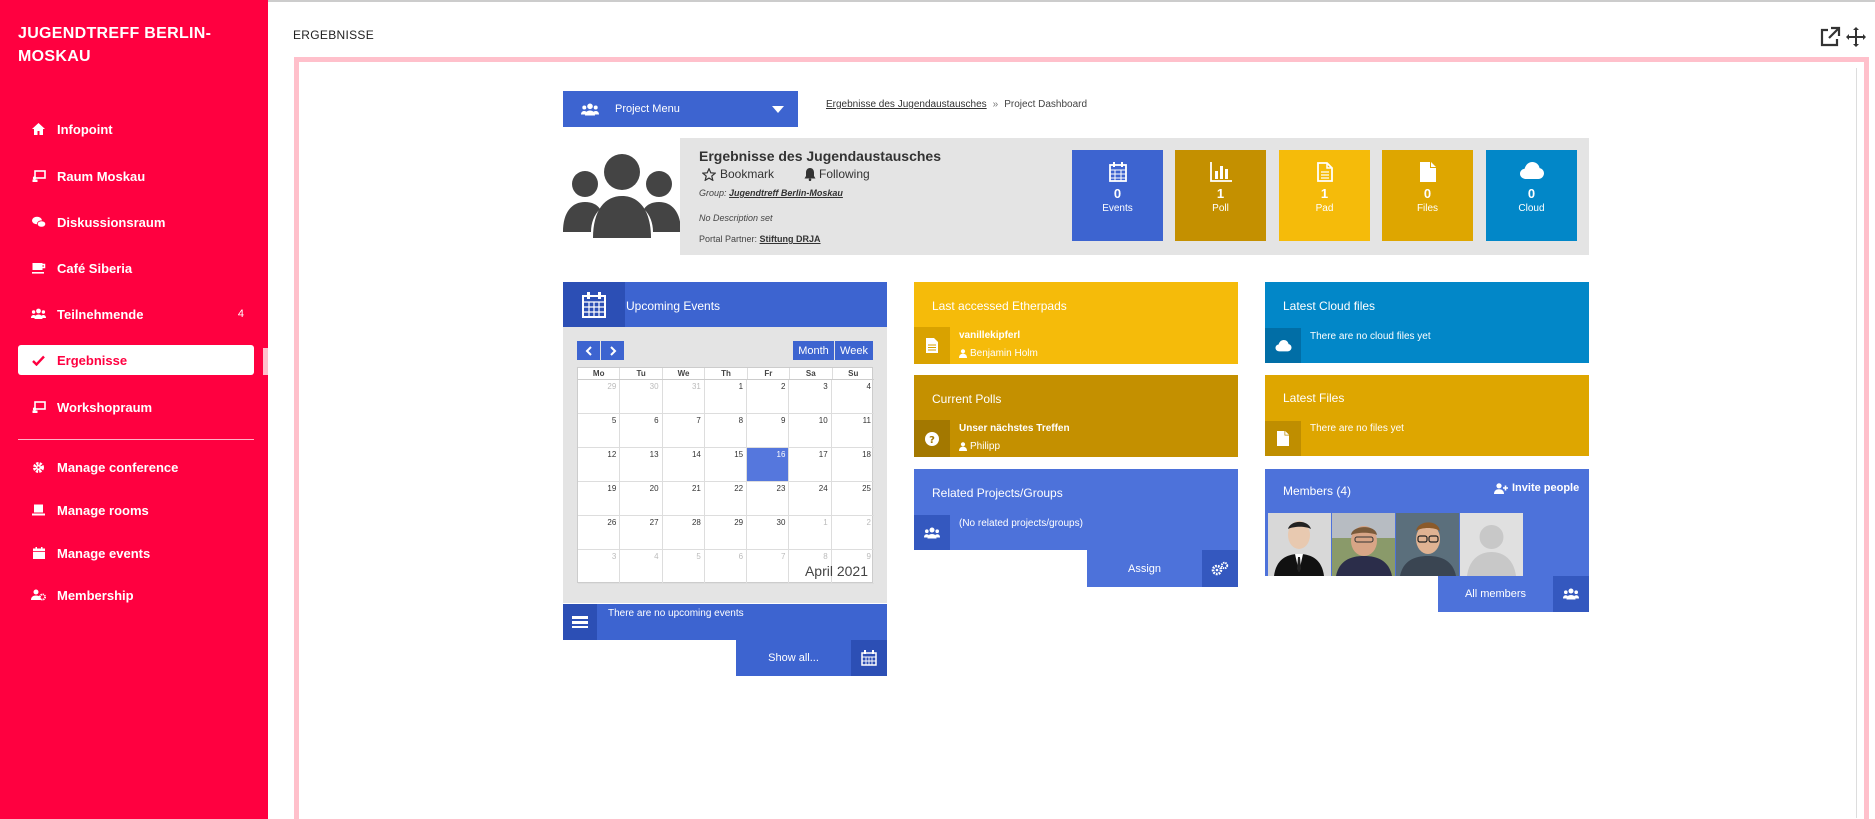  Describe the element at coordinates (1513, 594) in the screenshot. I see `all-members-button: All members` at that location.